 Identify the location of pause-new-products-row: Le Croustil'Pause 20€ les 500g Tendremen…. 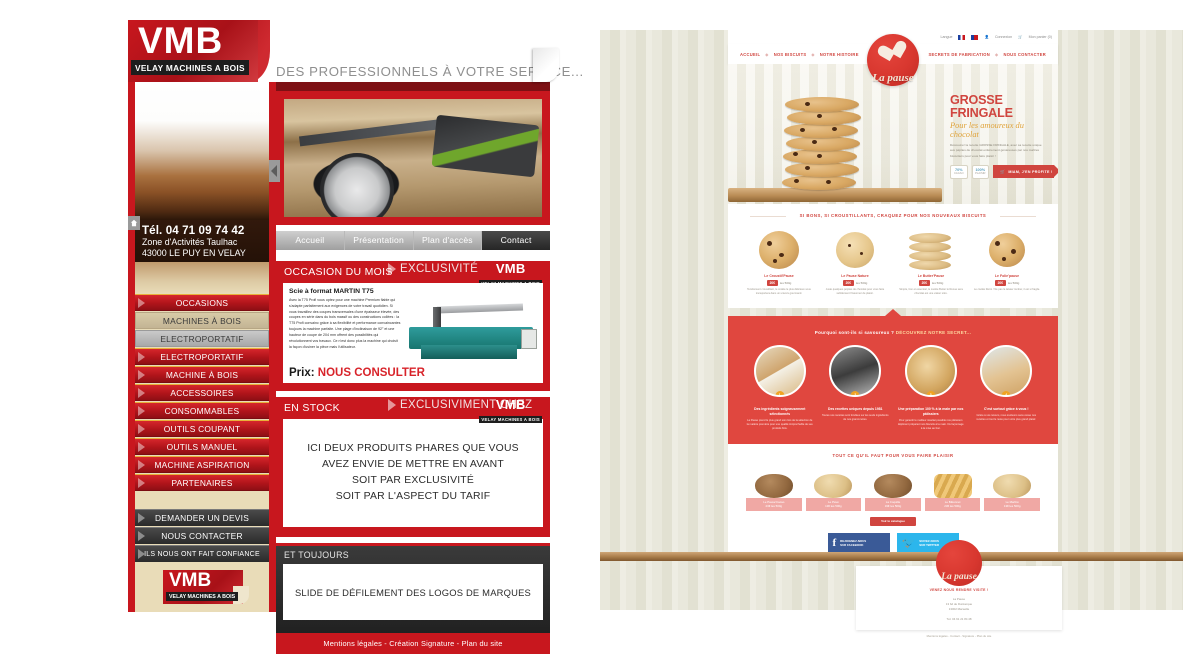
(893, 257).